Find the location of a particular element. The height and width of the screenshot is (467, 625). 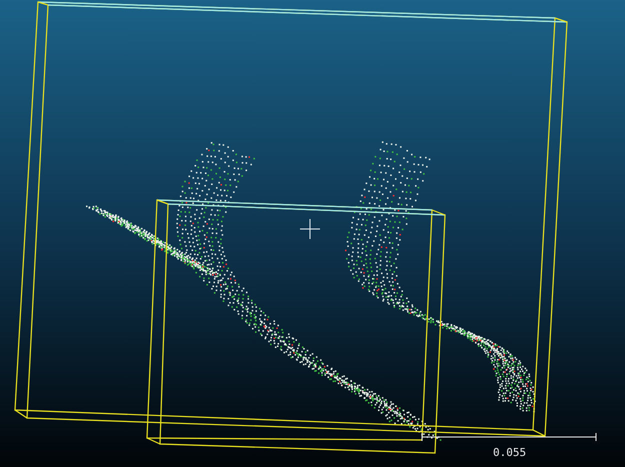

crosshair-icon is located at coordinates (310, 229).